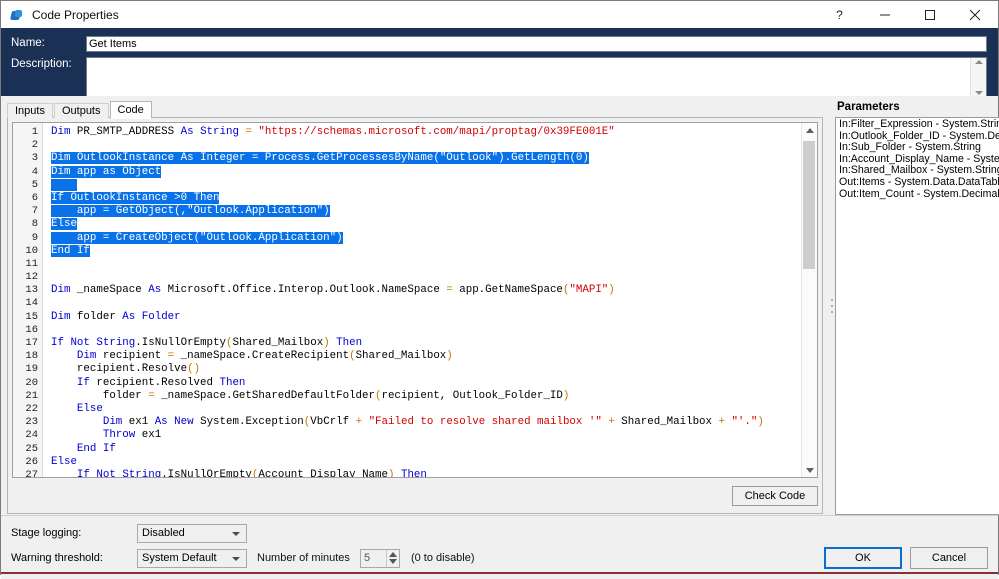 This screenshot has width=999, height=579. I want to click on parameter-item: In:Account_Display_Name - System.String, so click(918, 160).